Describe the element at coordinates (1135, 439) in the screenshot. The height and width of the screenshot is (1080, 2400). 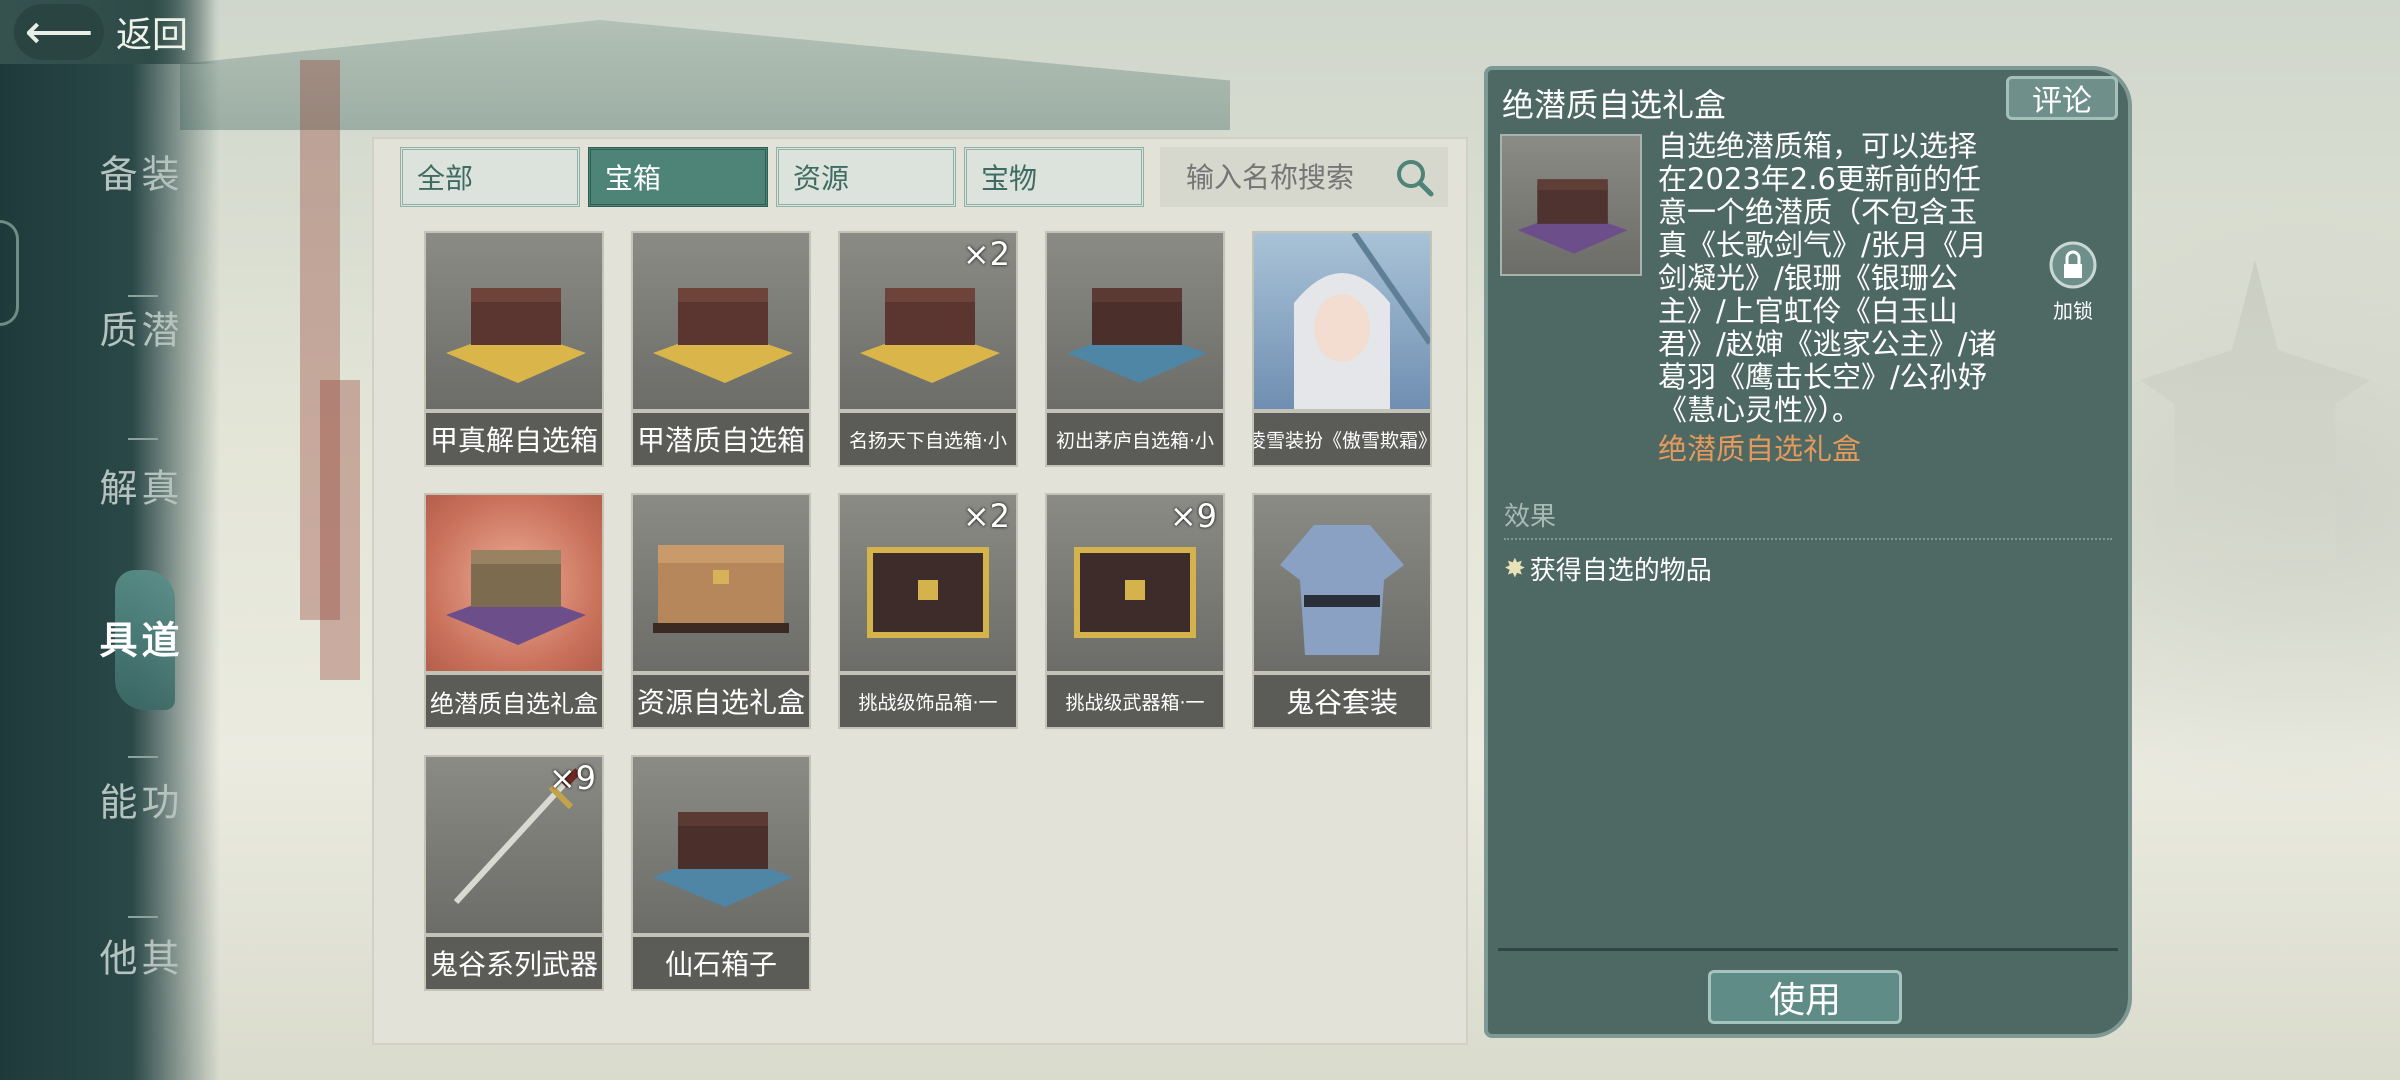
I see `item-name: 初出茅庐自选箱·小` at that location.